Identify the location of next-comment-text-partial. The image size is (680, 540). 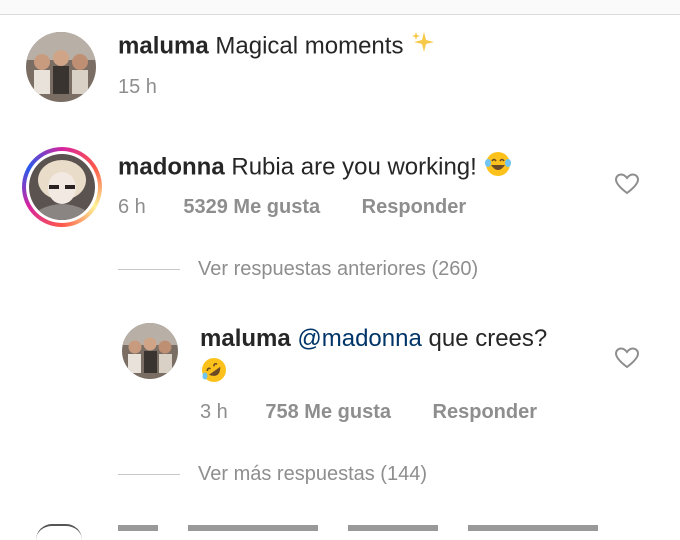
(358, 528).